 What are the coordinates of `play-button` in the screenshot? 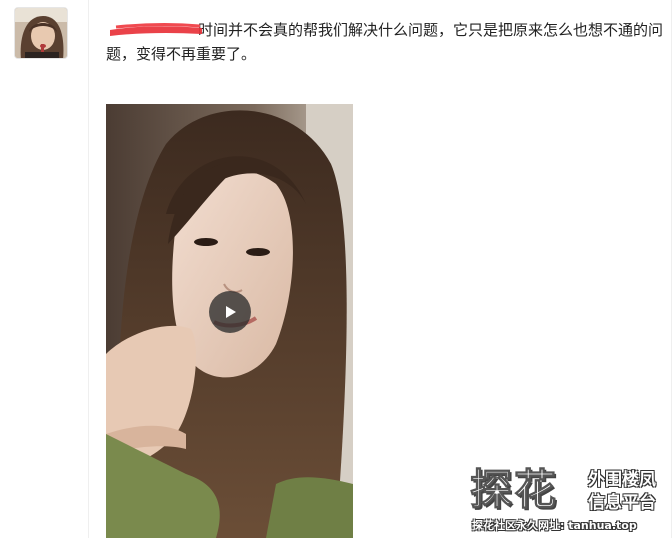 It's located at (230, 312).